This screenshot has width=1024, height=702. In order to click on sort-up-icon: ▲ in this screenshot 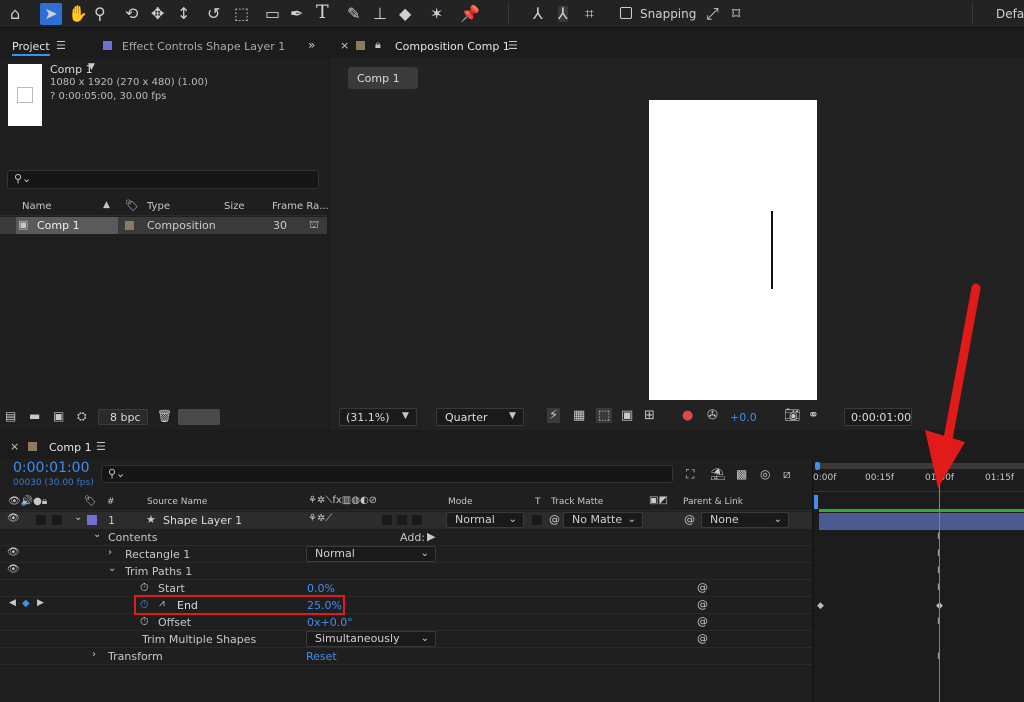, I will do `click(106, 205)`.